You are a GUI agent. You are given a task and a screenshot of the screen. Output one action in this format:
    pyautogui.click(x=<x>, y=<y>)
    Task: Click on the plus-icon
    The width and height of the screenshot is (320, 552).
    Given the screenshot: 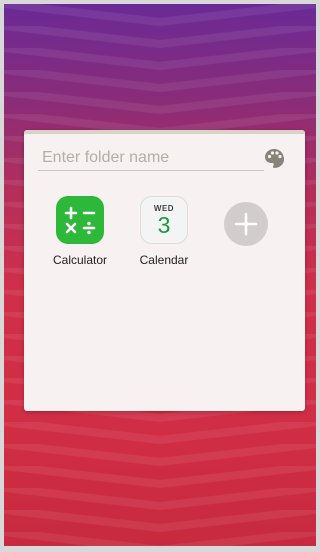 What is the action you would take?
    pyautogui.click(x=246, y=224)
    